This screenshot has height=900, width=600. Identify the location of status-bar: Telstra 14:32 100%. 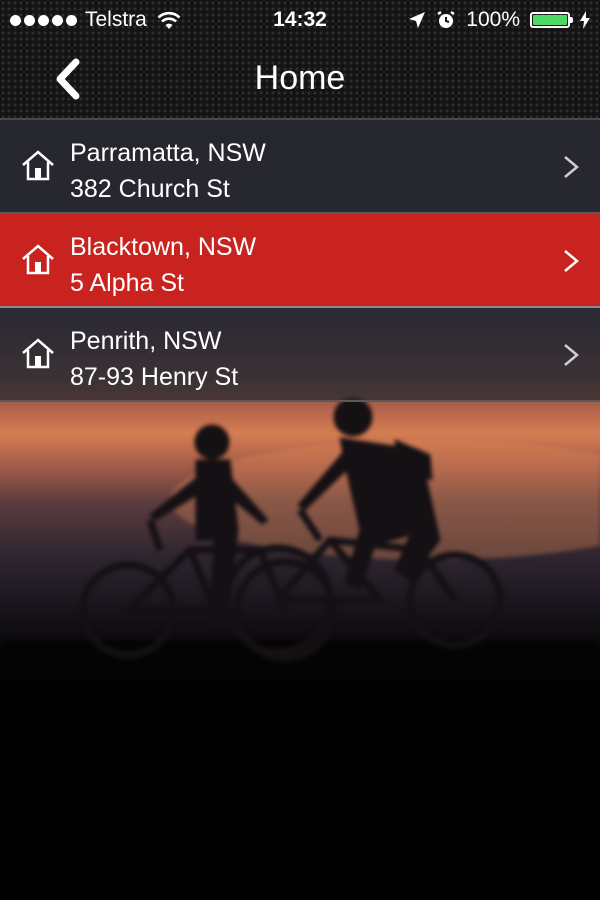
(300, 20).